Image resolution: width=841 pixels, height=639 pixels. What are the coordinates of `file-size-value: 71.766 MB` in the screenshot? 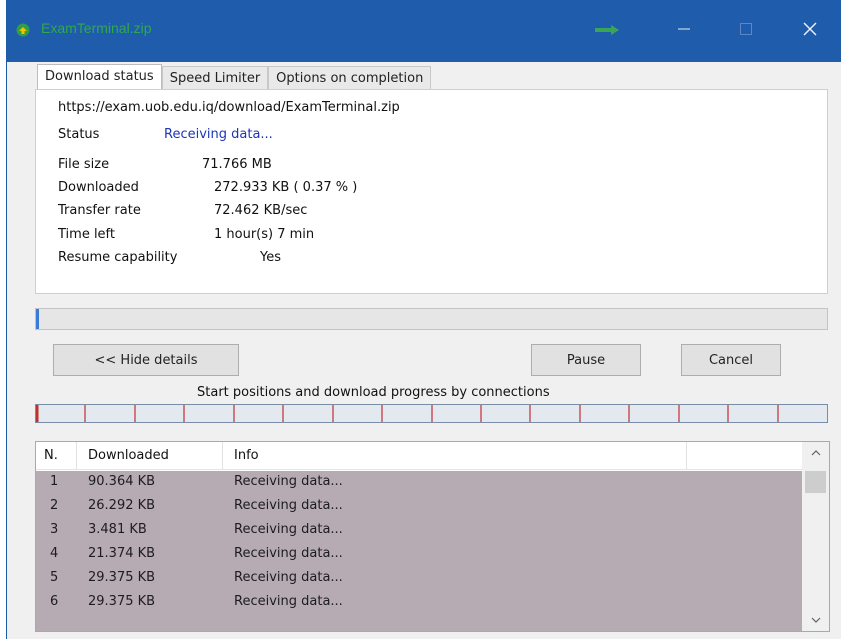 It's located at (237, 164).